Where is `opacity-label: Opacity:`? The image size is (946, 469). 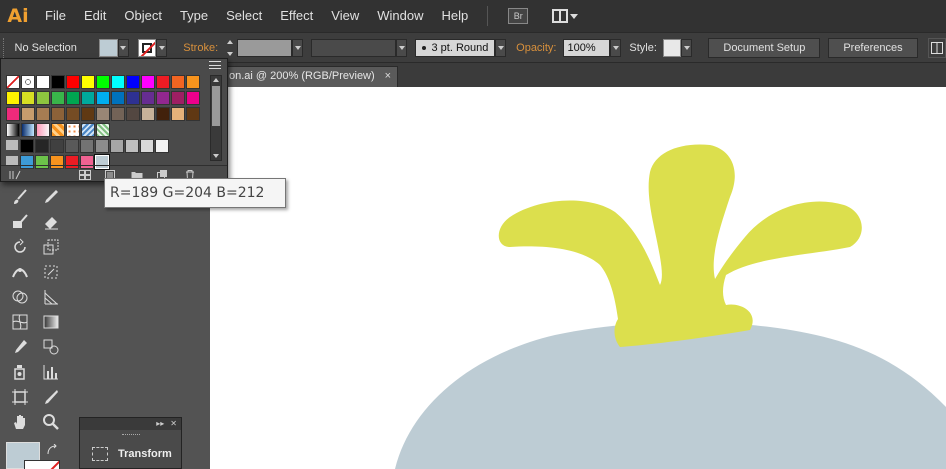
opacity-label: Opacity: is located at coordinates (536, 48).